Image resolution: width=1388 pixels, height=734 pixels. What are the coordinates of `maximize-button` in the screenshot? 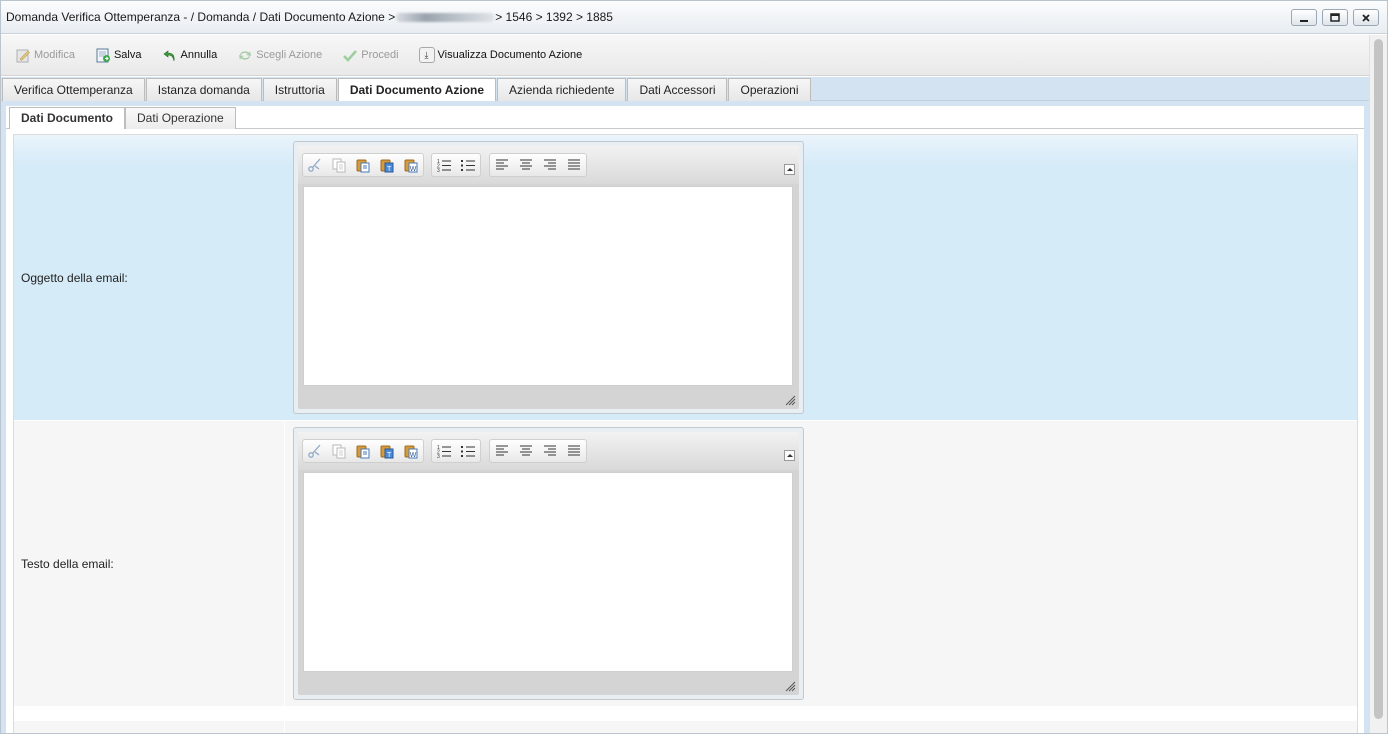 It's located at (1335, 17).